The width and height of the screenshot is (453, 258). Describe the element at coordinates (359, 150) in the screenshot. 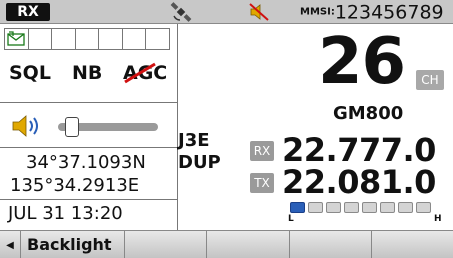

I see `rx-frequency: 22.777.0` at that location.